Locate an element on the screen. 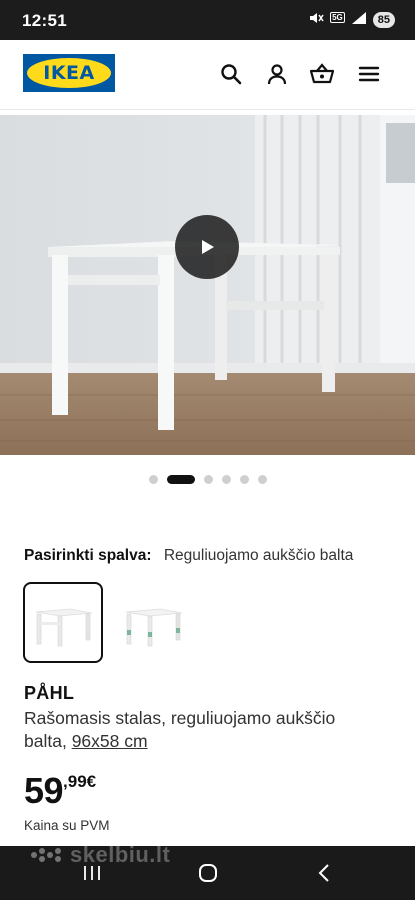  vat-note: Kaina su PVM is located at coordinates (67, 825).